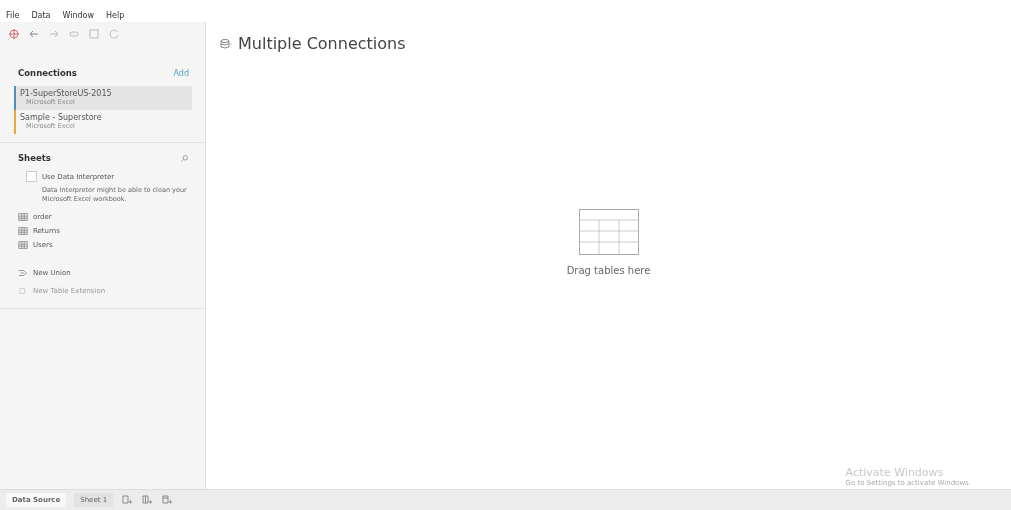 The image size is (1011, 510). Describe the element at coordinates (114, 34) in the screenshot. I see `refresh-icon` at that location.